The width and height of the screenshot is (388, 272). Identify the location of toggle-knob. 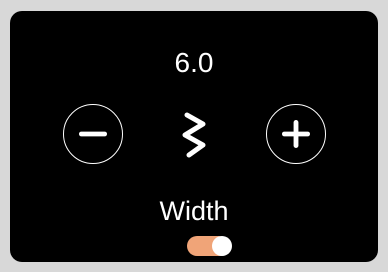
(222, 246).